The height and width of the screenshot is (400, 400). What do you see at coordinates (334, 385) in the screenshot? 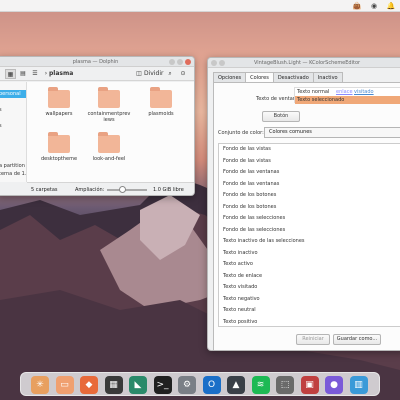
I see `paint-icon: ●` at bounding box center [334, 385].